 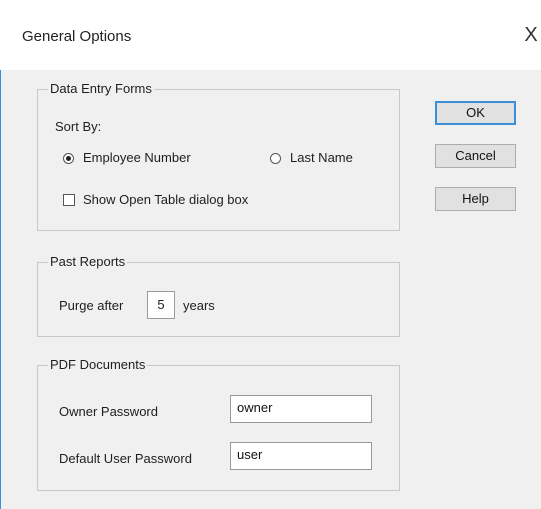 I want to click on show-open-table-checkbox, so click(x=69, y=200).